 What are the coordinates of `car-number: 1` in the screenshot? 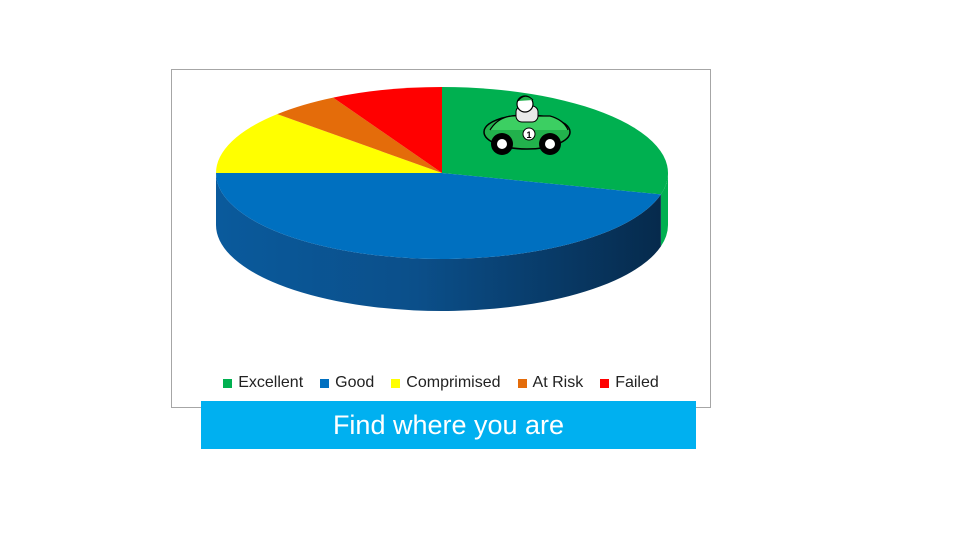 It's located at (528, 135).